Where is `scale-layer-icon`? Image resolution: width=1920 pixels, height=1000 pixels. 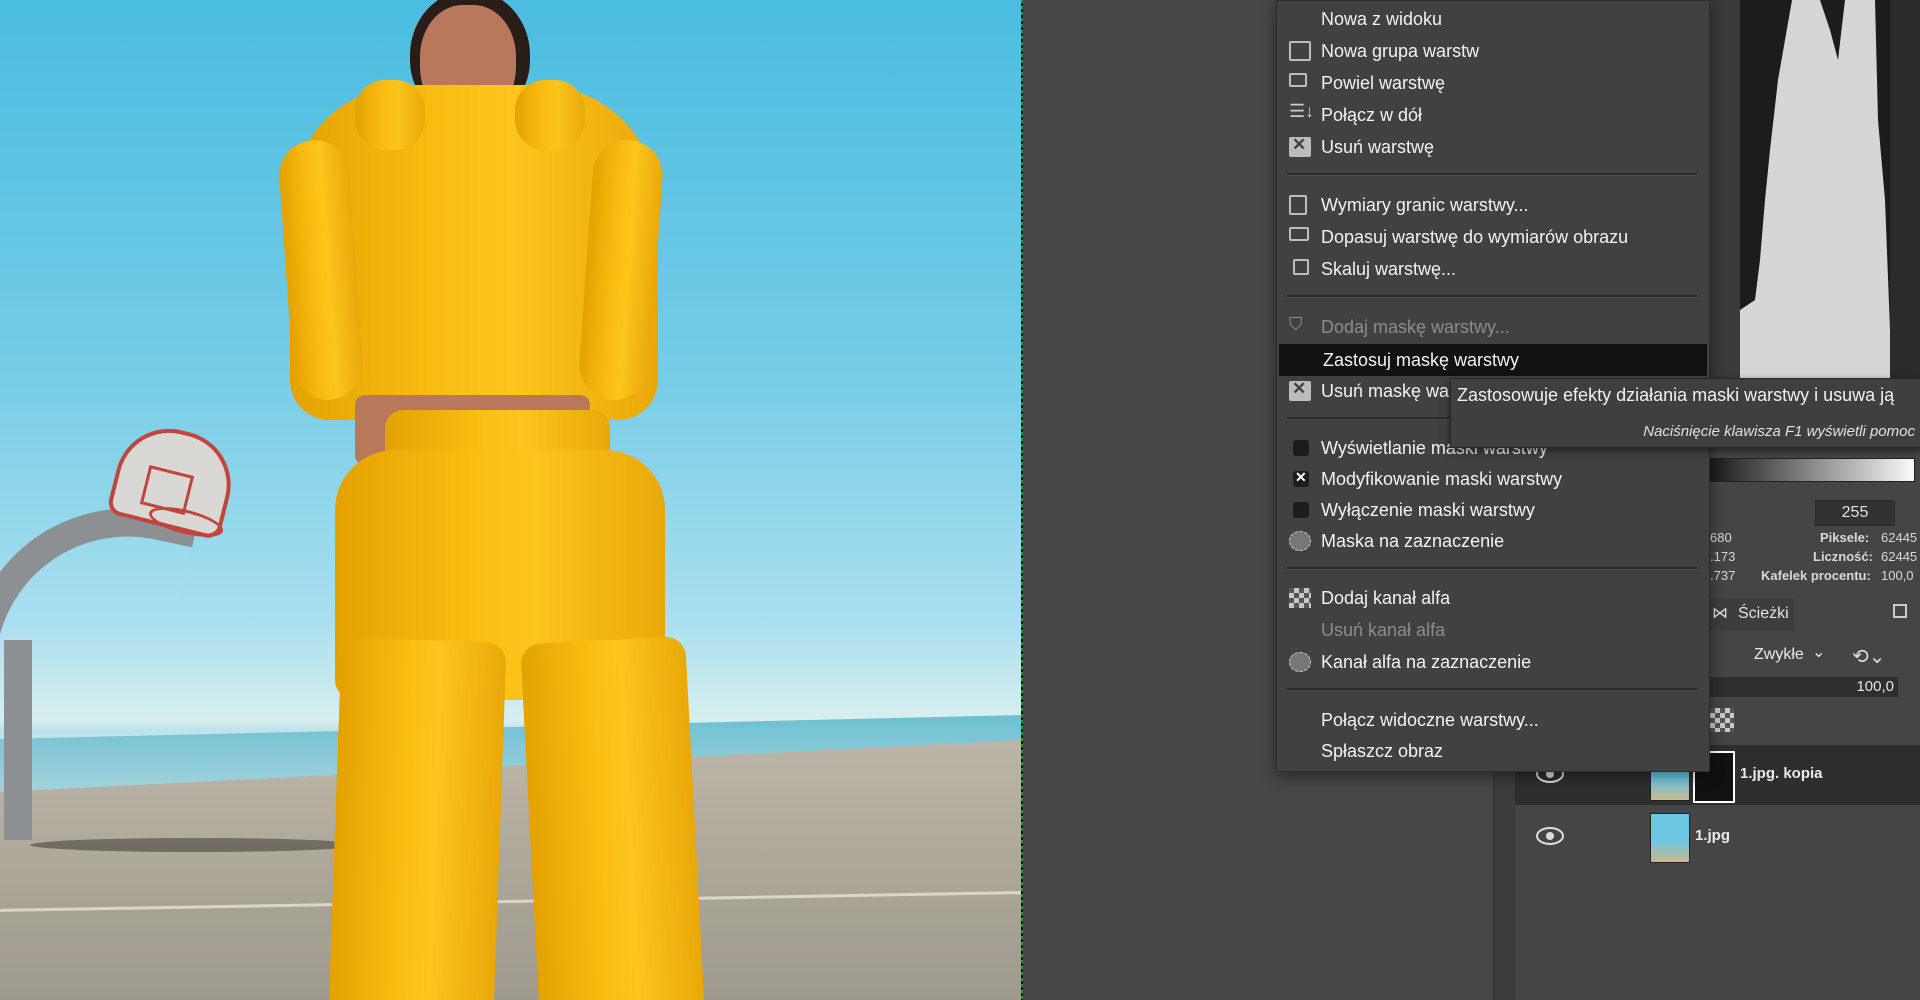
scale-layer-icon is located at coordinates (1301, 267).